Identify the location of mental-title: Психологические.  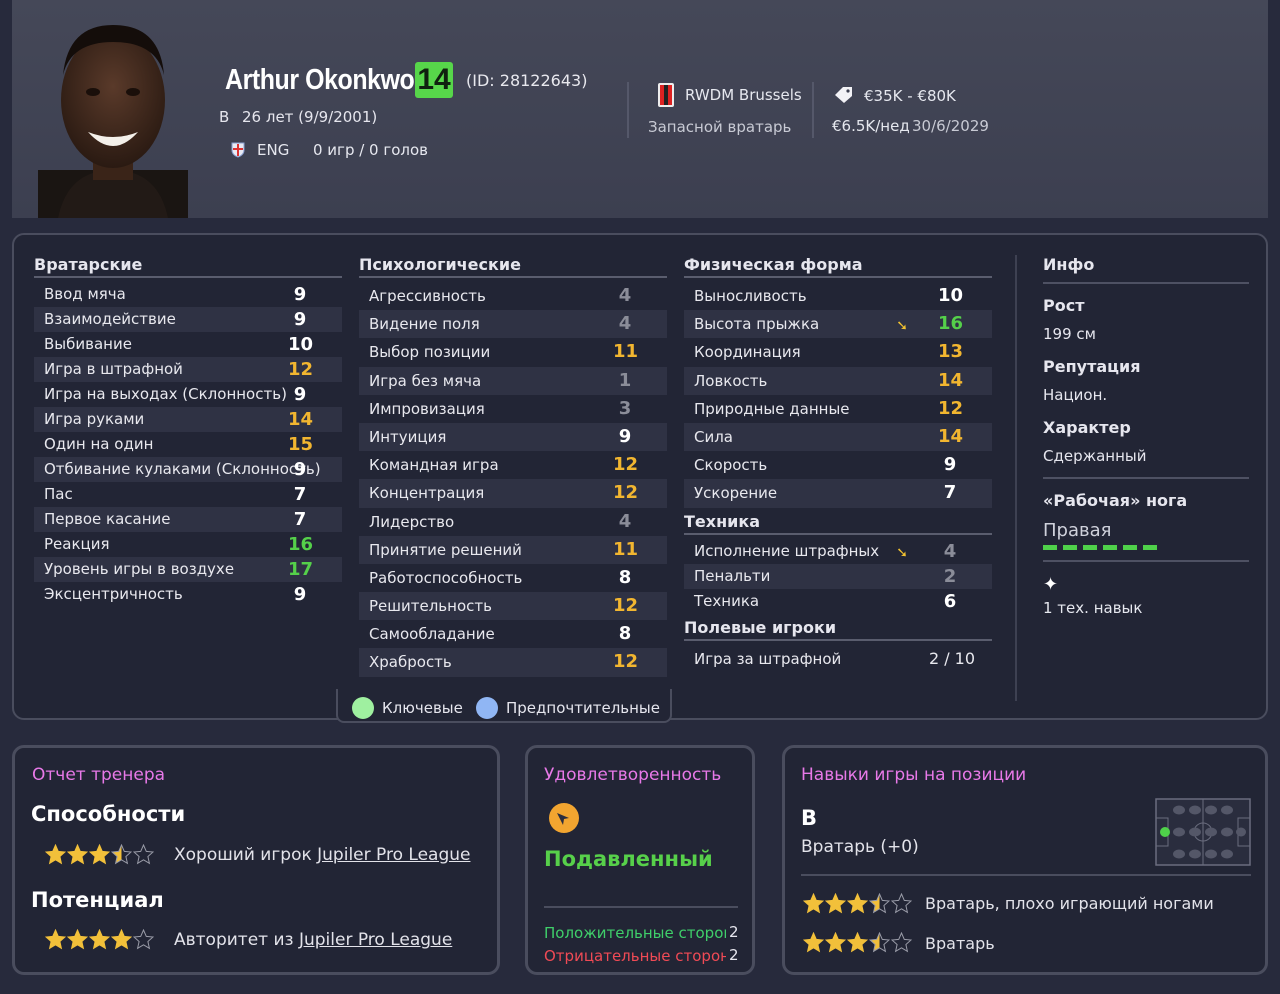
(513, 266).